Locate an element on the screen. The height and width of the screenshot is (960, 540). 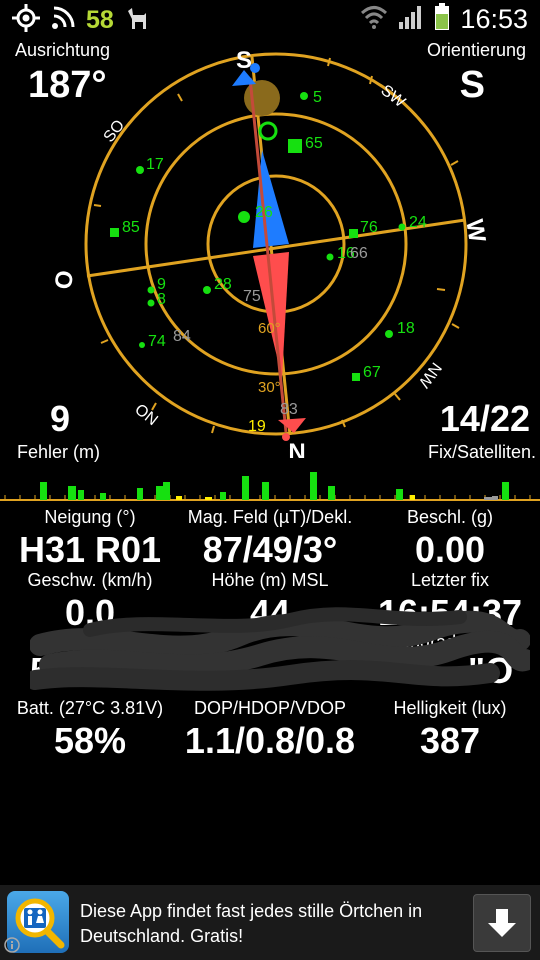
acceleration-cell: Beschl. (g) 0.00 is located at coordinates (450, 538).